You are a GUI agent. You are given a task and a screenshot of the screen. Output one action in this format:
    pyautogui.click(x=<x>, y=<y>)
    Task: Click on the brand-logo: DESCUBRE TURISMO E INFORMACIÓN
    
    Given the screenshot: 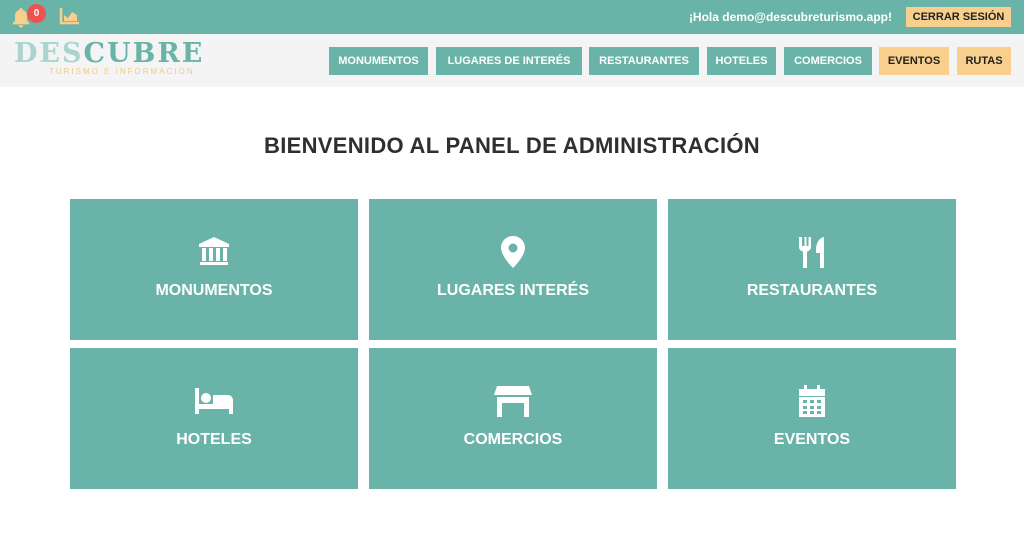 What is the action you would take?
    pyautogui.click(x=109, y=57)
    